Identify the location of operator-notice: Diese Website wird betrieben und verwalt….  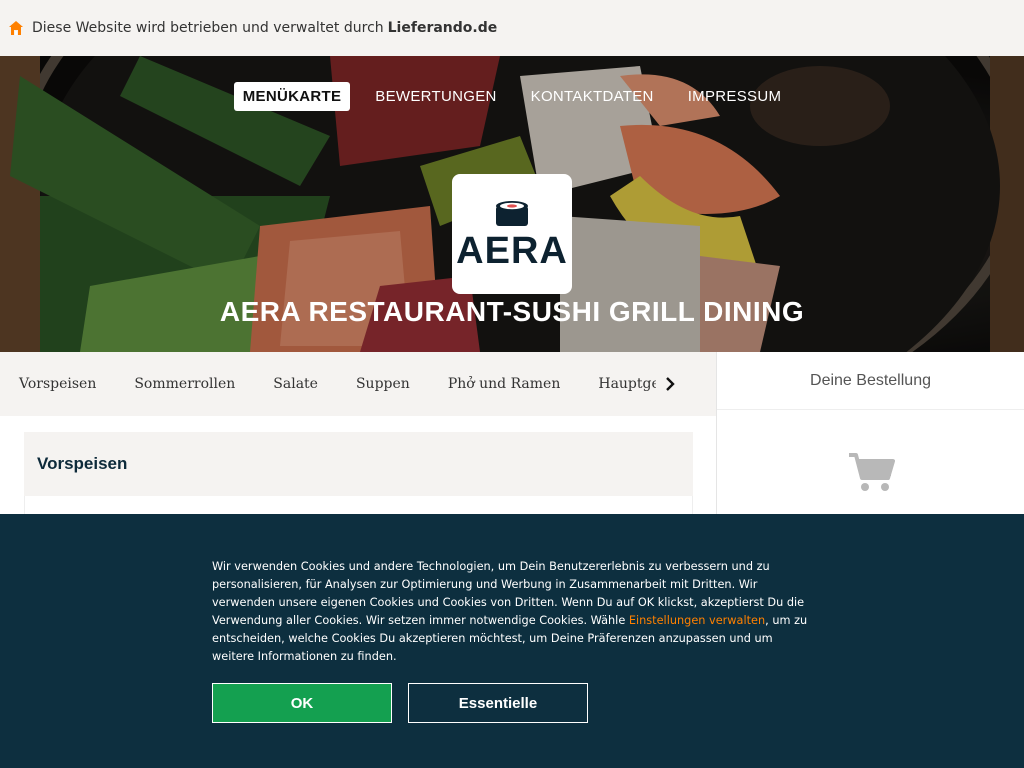
(512, 28).